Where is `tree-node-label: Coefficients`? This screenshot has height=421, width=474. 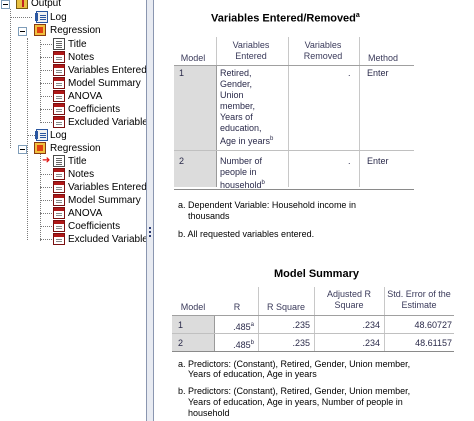
tree-node-label: Coefficients is located at coordinates (94, 226).